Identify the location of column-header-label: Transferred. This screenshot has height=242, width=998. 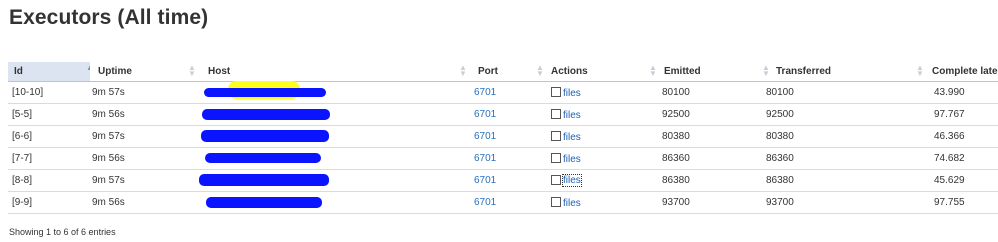
(804, 71).